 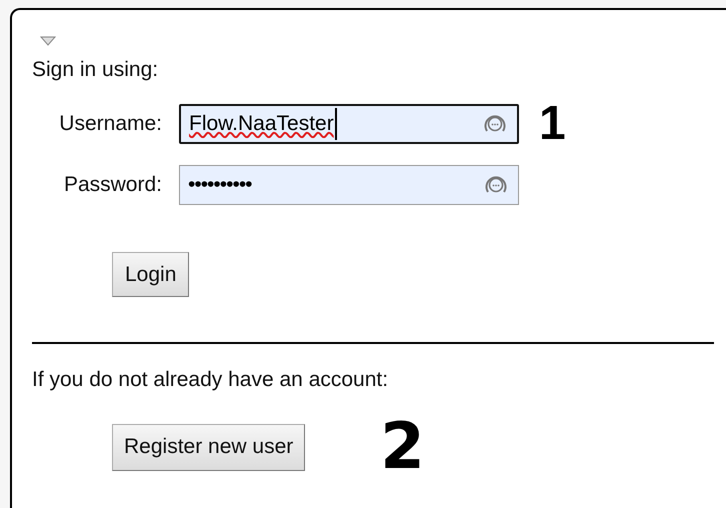 I want to click on register-prompt: If you do not already have an account:, so click(x=210, y=380).